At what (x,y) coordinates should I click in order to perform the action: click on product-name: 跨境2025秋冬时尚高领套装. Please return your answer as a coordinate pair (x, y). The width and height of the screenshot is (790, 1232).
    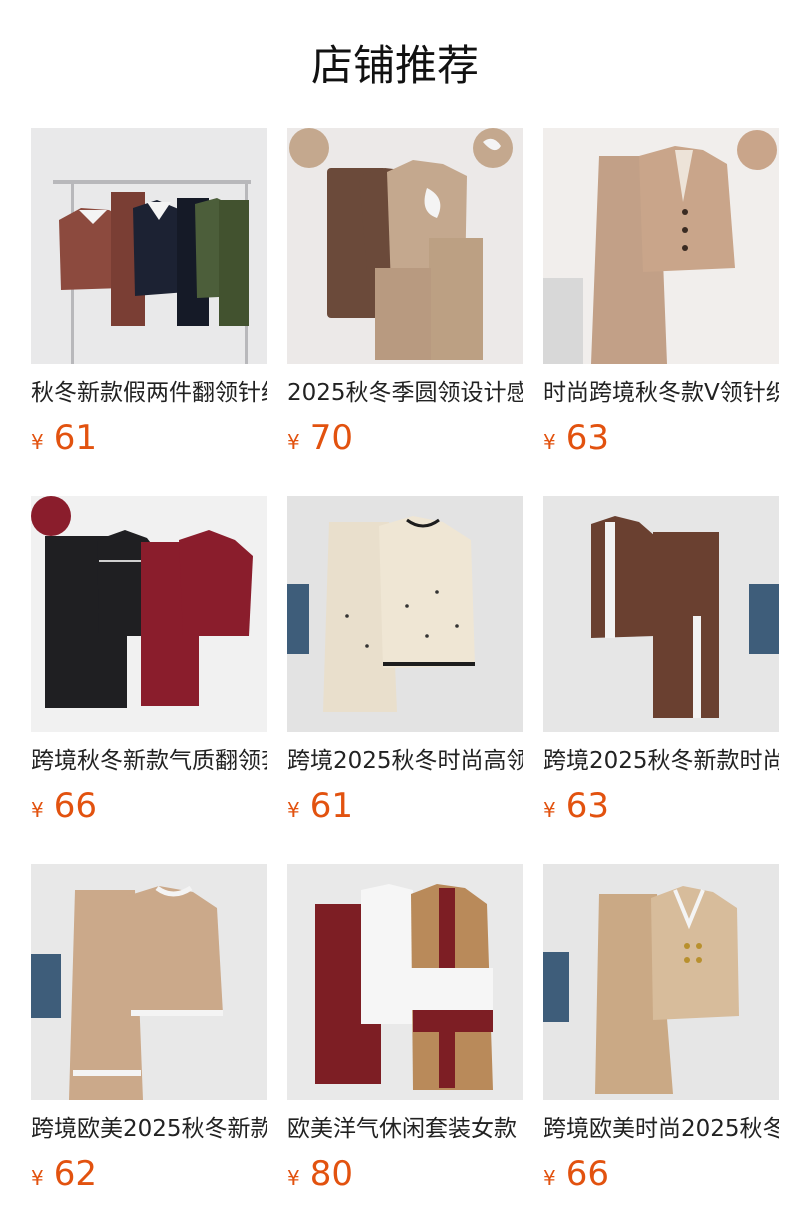
    Looking at the image, I should click on (405, 761).